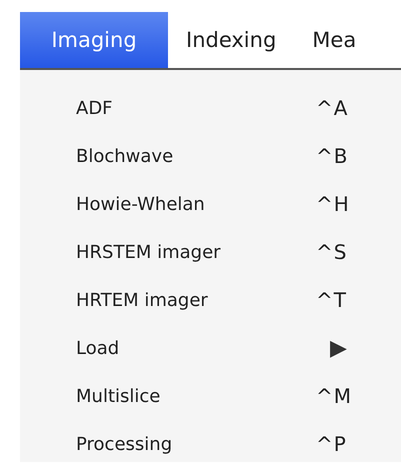 The width and height of the screenshot is (401, 473). I want to click on menu-item: Blochwave ^B, so click(210, 156).